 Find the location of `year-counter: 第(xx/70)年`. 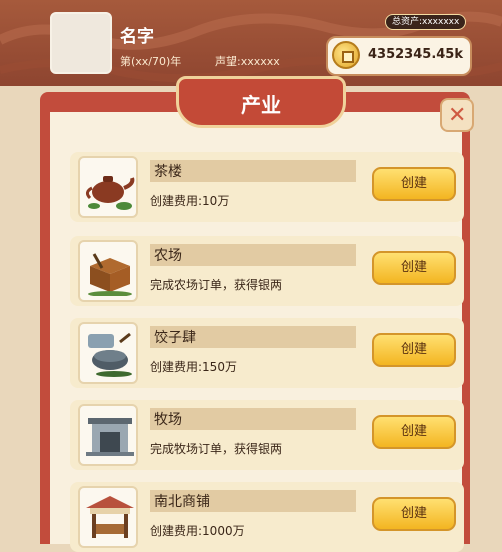

year-counter: 第(xx/70)年 is located at coordinates (151, 61).